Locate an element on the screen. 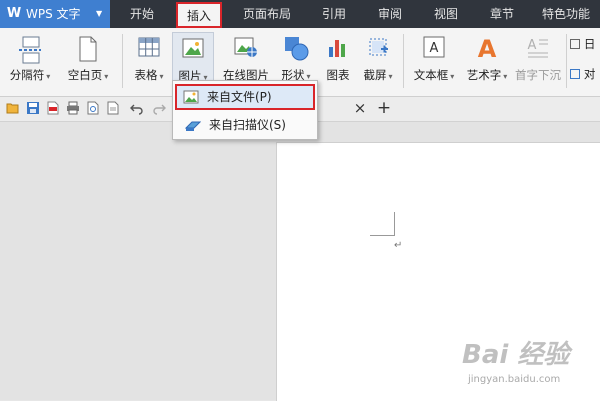  menu-item-from-file: 来自文件(P) is located at coordinates (245, 97).